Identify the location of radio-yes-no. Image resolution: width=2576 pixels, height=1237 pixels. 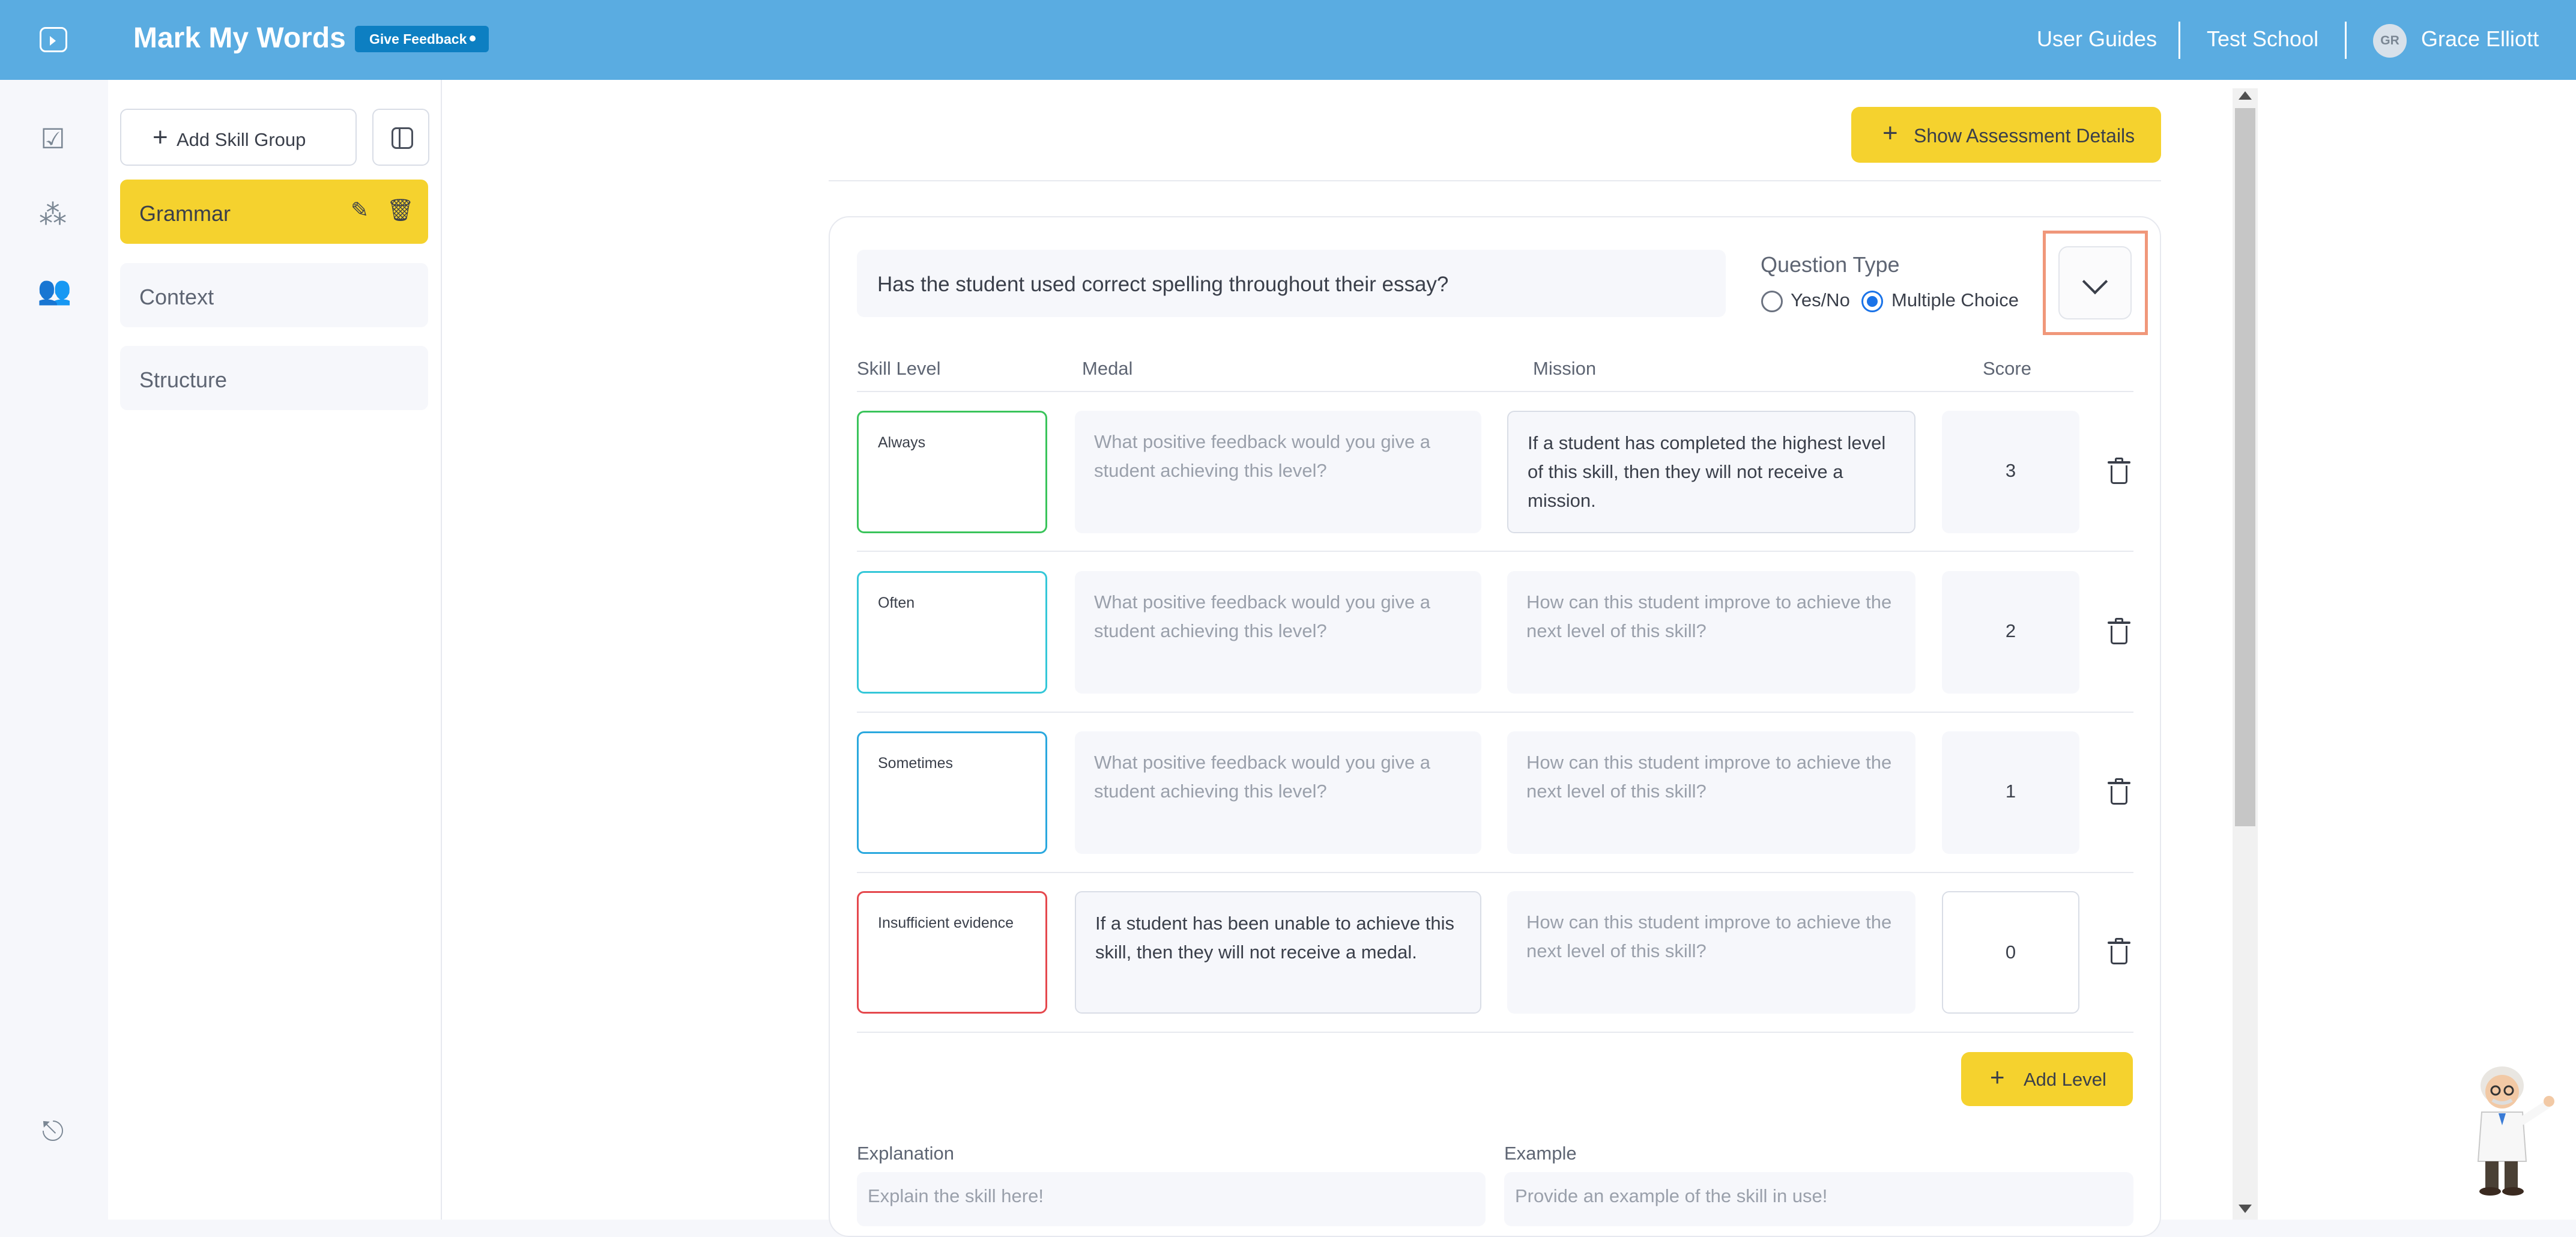
(1772, 301).